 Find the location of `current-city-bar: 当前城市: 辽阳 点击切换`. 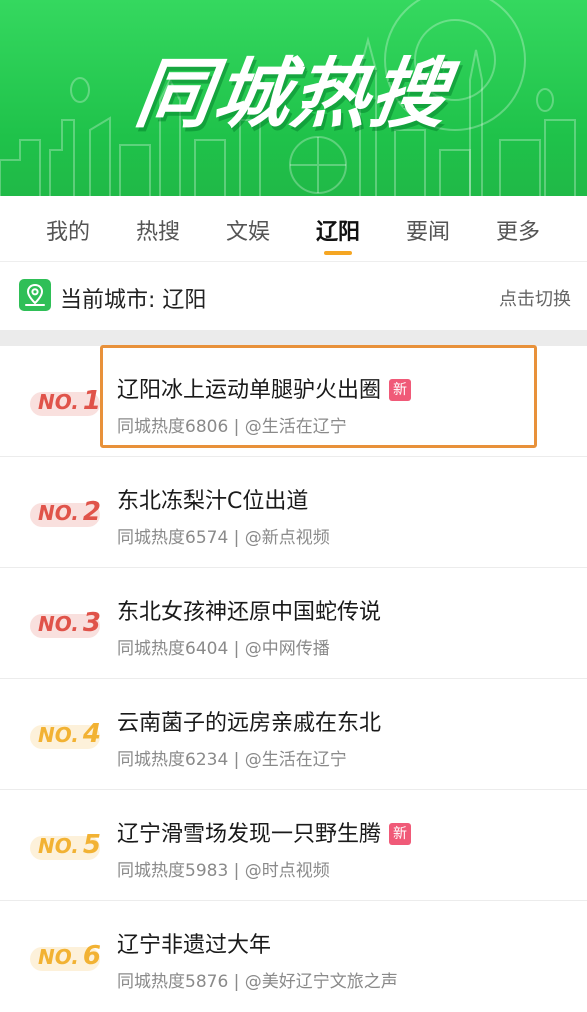

current-city-bar: 当前城市: 辽阳 点击切换 is located at coordinates (293, 296).